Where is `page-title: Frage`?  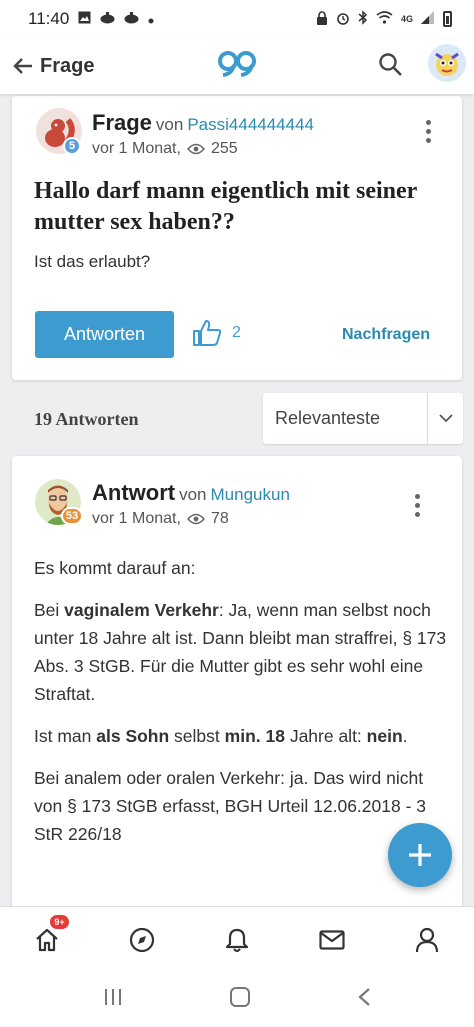
page-title: Frage is located at coordinates (67, 65).